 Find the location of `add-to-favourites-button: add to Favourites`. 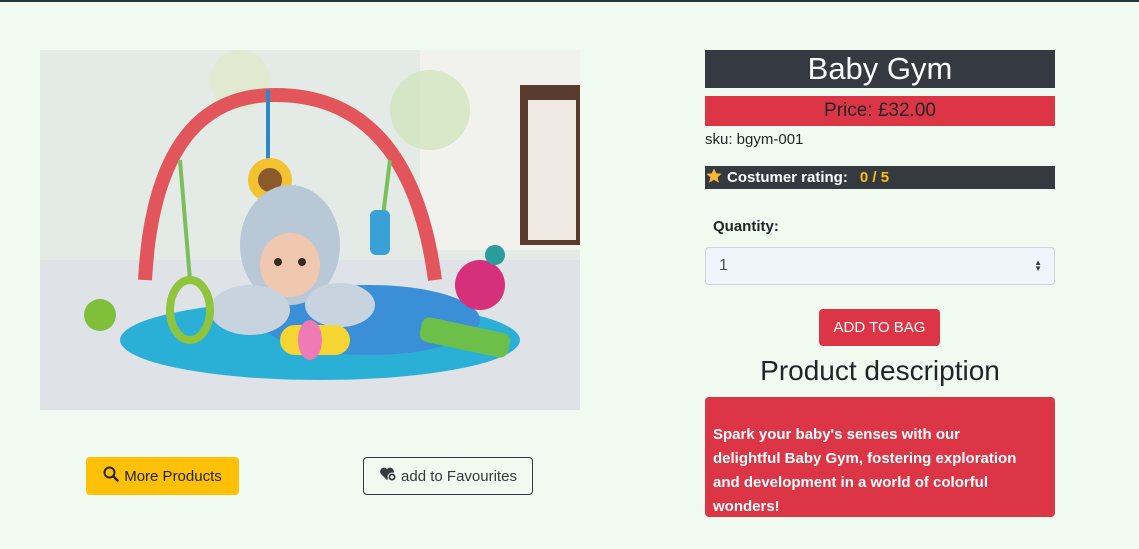

add-to-favourites-button: add to Favourites is located at coordinates (448, 476).